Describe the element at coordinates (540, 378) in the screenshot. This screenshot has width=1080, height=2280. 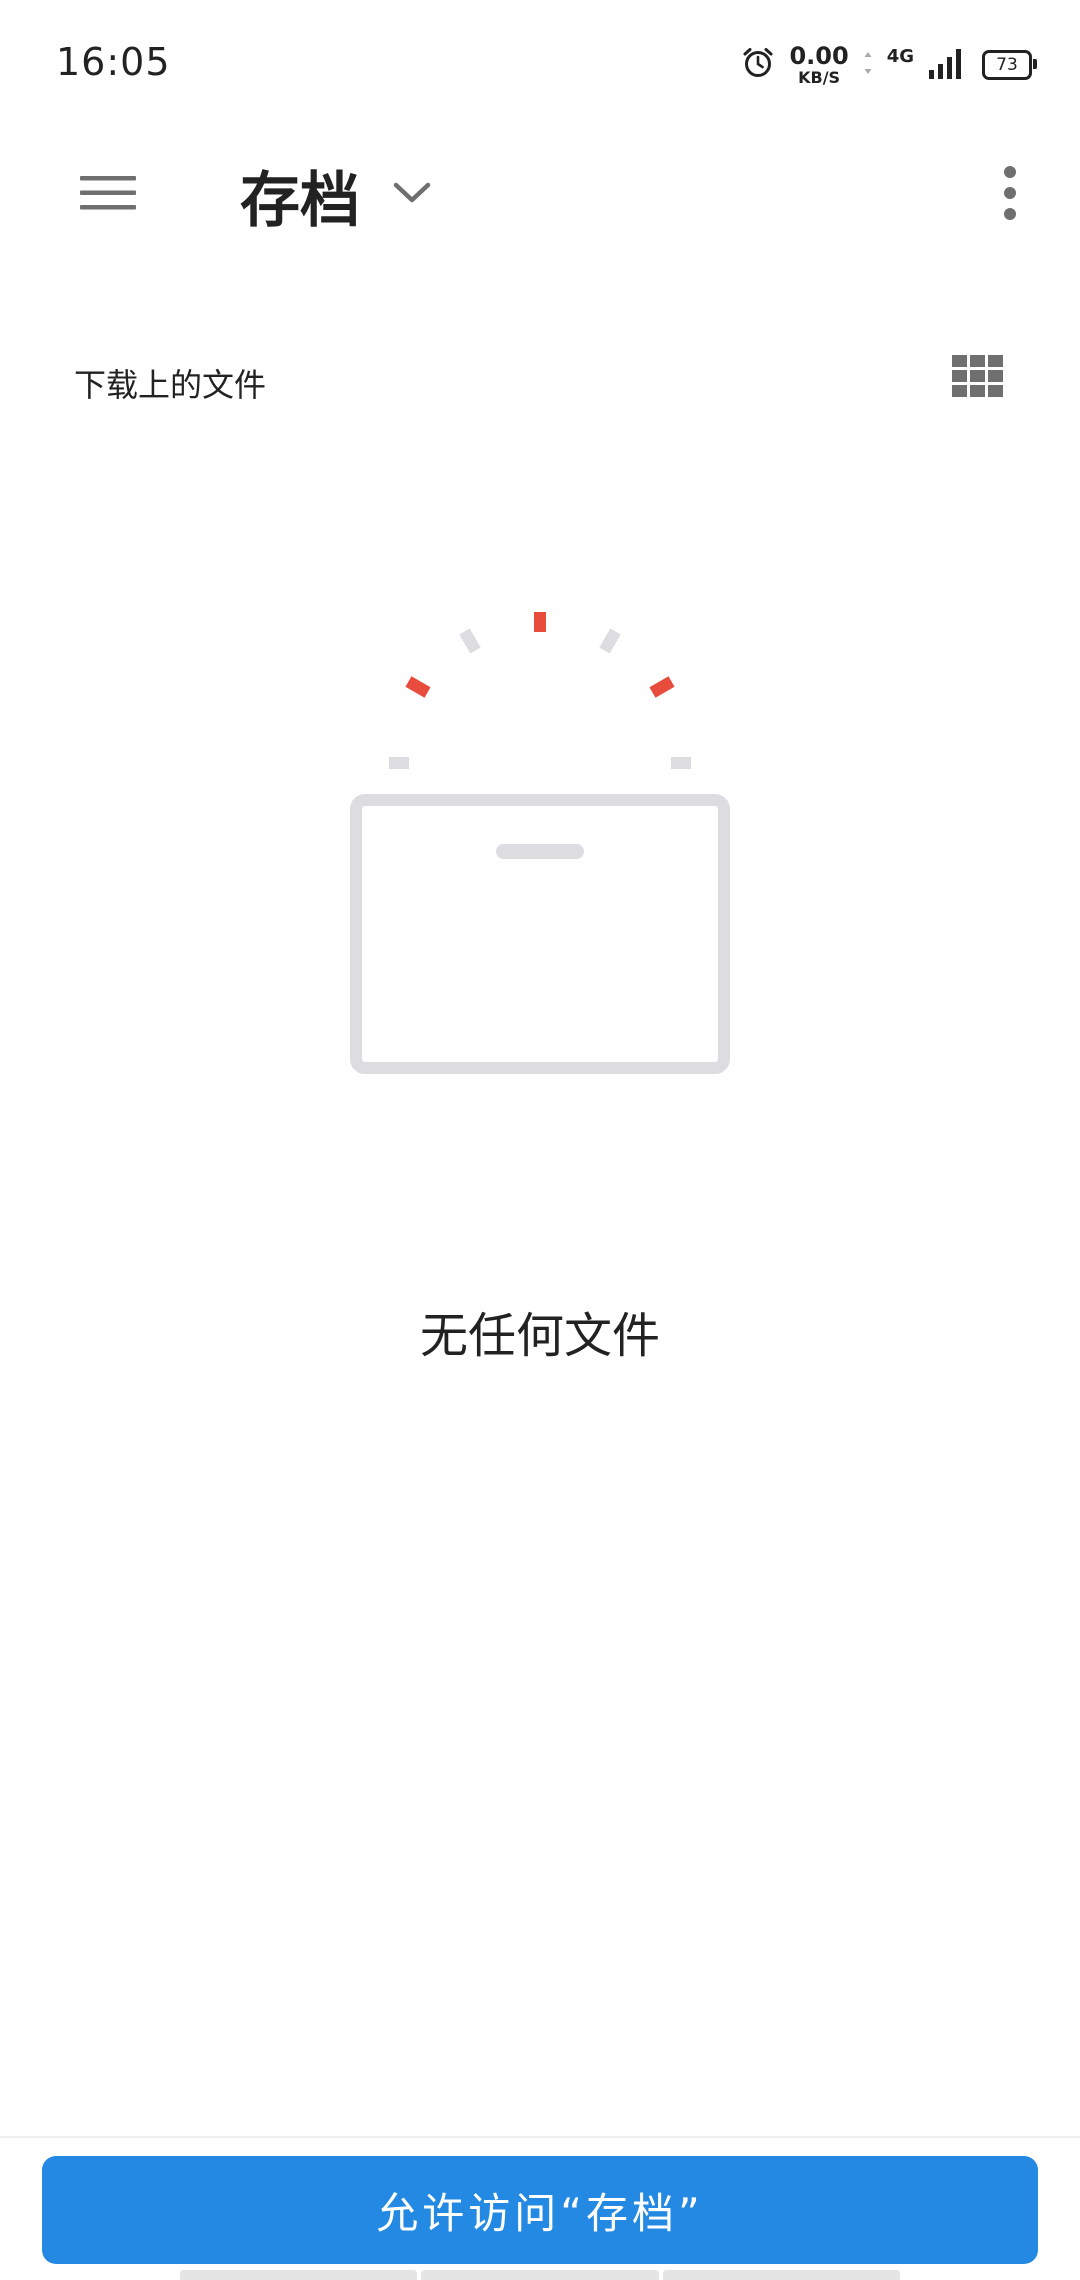
I see `sub-header: 下载上的文件` at that location.